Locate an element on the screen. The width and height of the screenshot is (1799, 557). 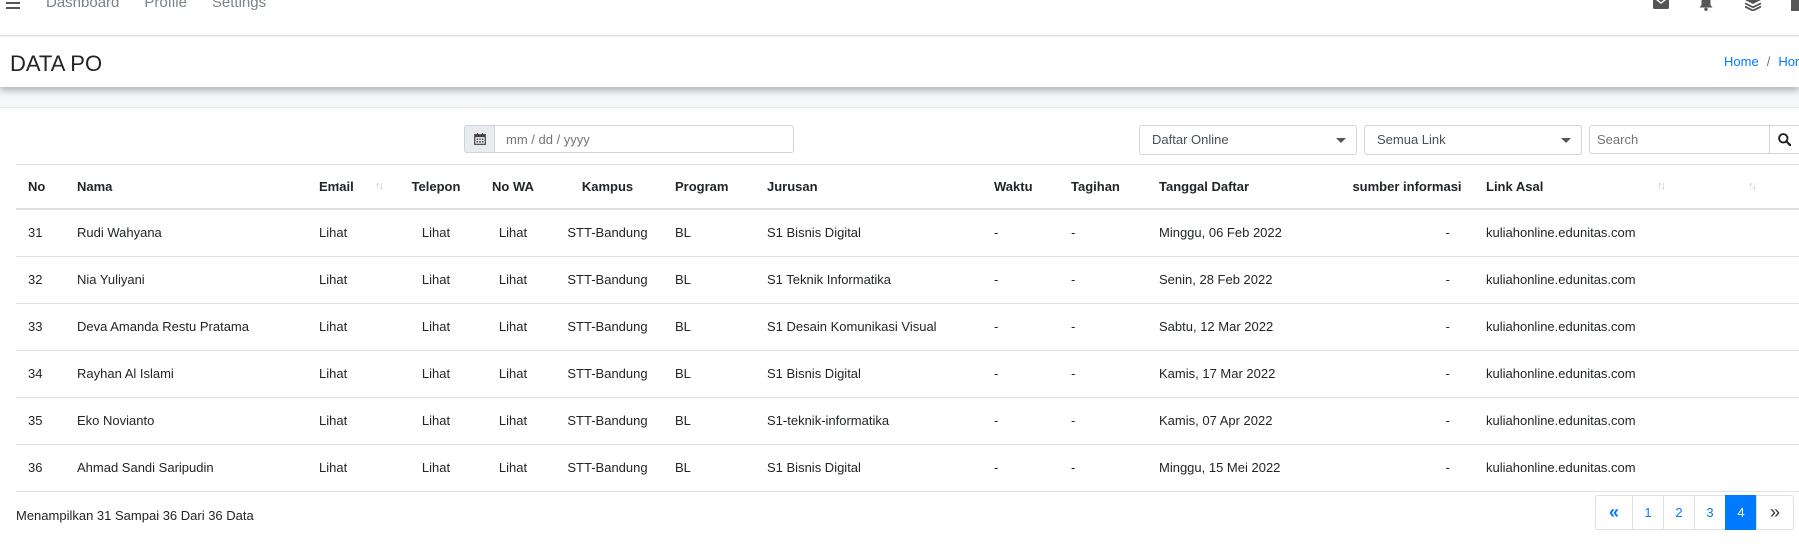
column-header-telepon: Telepon is located at coordinates (436, 187).